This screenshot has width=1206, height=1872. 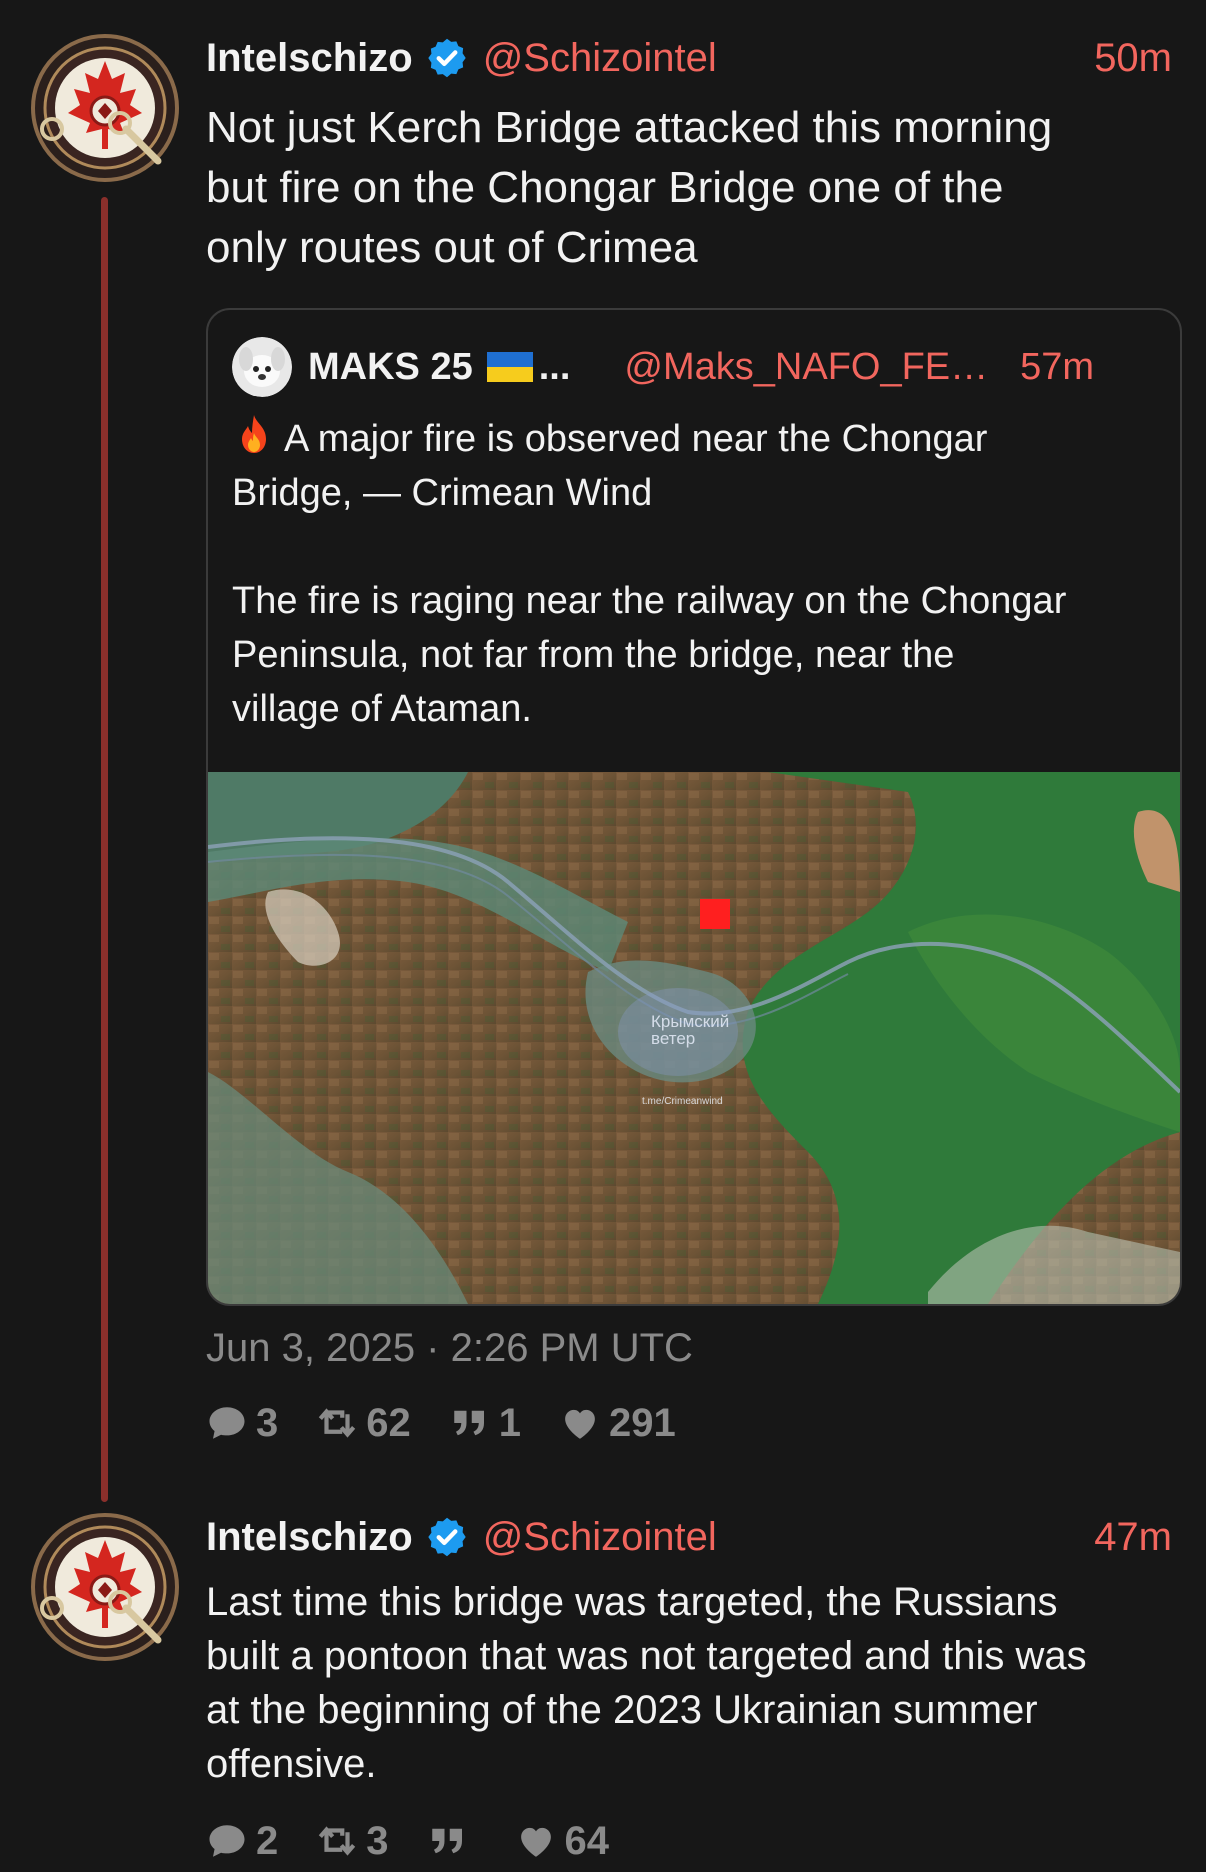 What do you see at coordinates (262, 367) in the screenshot?
I see `white-dog-avatar-icon` at bounding box center [262, 367].